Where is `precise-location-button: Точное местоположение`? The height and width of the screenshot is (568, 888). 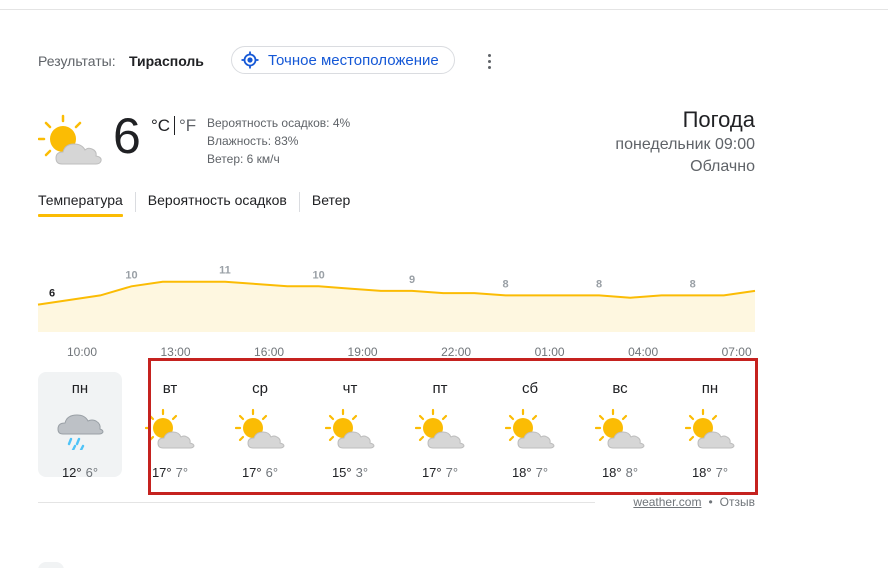 precise-location-button: Точное местоположение is located at coordinates (343, 60).